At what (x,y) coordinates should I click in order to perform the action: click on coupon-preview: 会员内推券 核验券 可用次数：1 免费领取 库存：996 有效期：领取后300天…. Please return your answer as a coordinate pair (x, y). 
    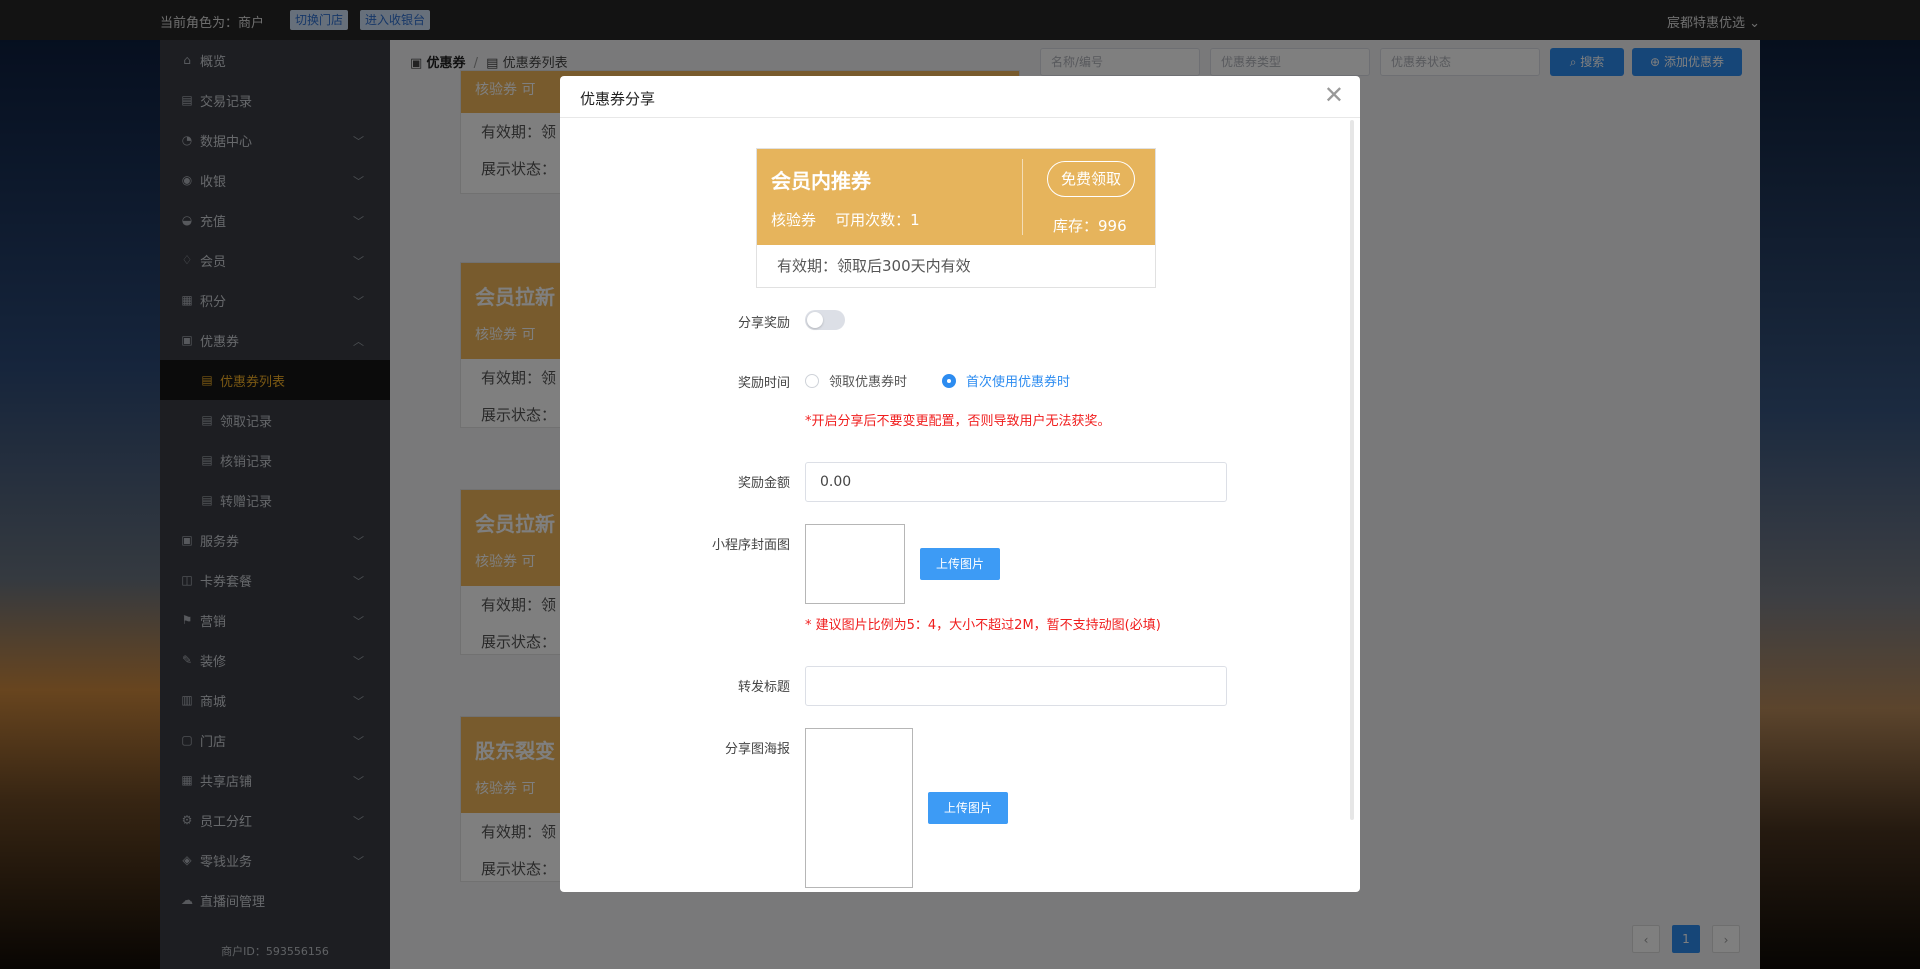
    Looking at the image, I should click on (956, 218).